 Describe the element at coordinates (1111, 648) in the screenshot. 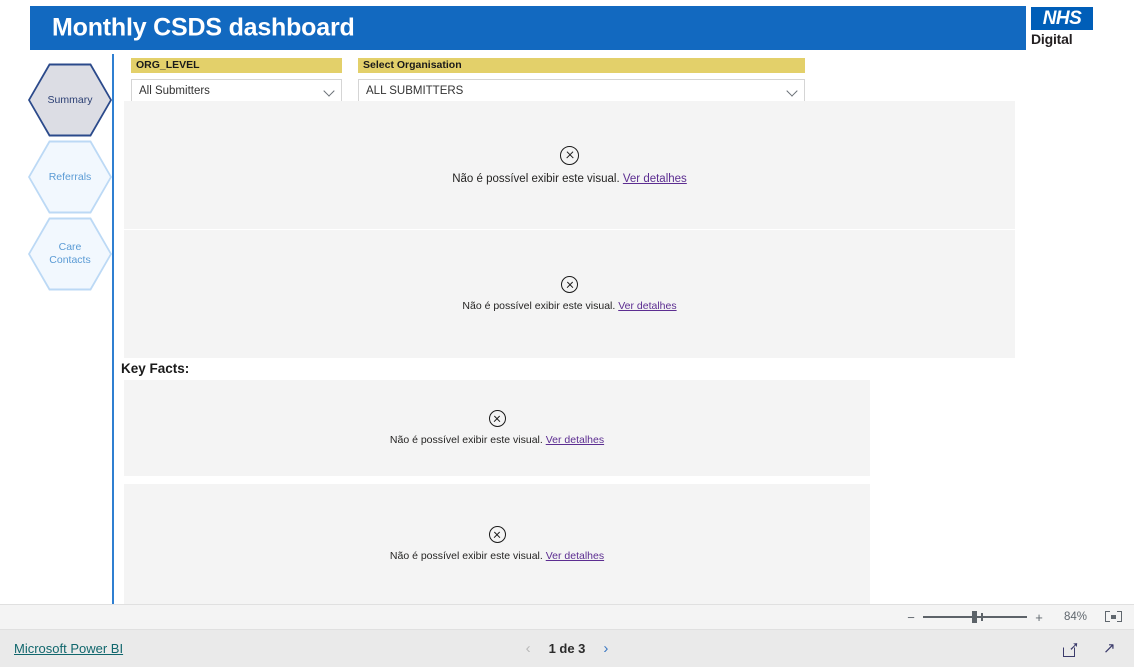

I see `fullscreen-icon: ↗` at that location.